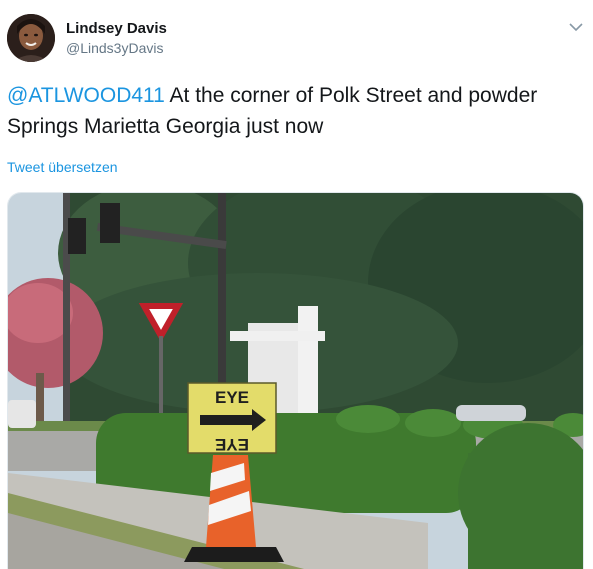 Image resolution: width=593 pixels, height=569 pixels. Describe the element at coordinates (114, 48) in the screenshot. I see `user-handle: @Linds3yDavis` at that location.